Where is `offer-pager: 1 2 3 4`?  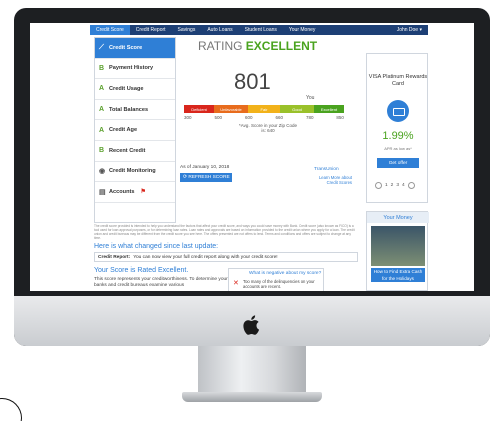
offer-pager: 1 2 3 4 is located at coordinates (395, 185).